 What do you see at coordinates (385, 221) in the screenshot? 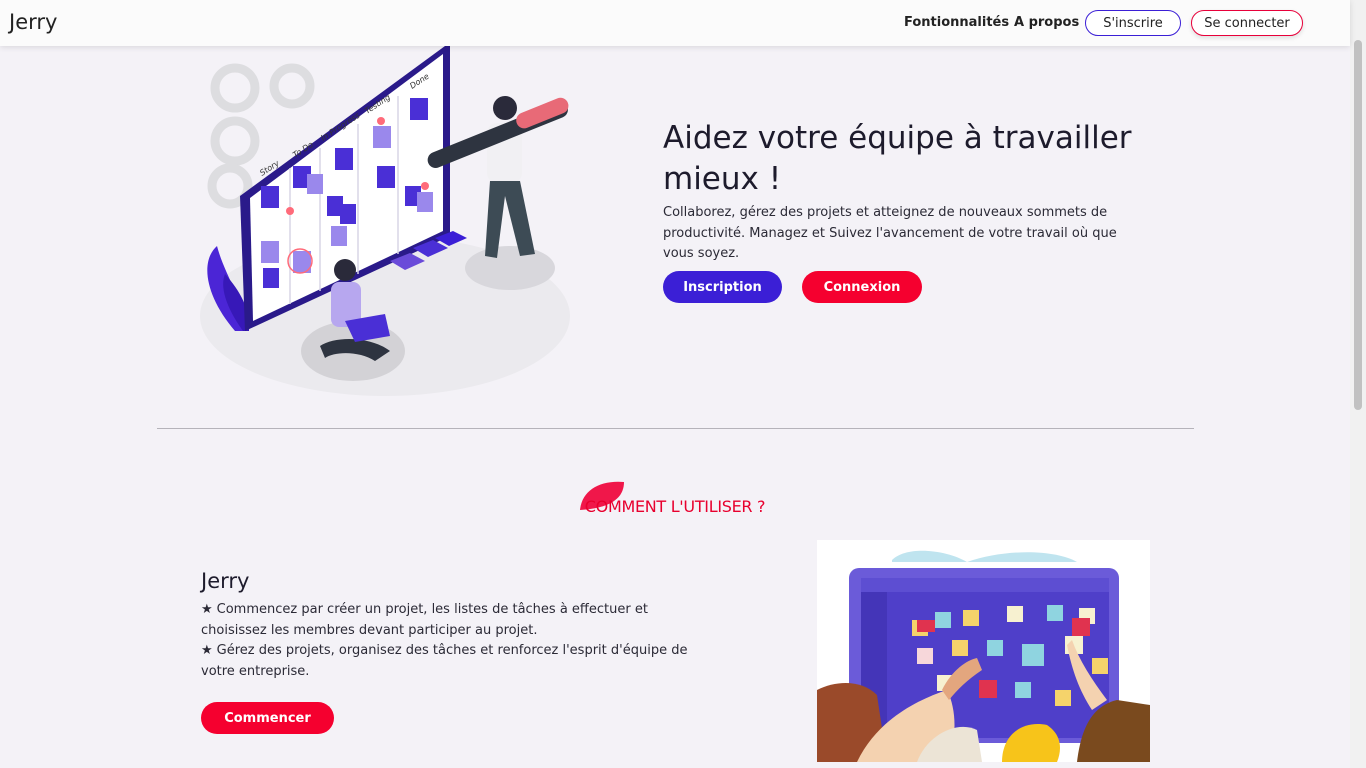
I see `kanban-board-illustration: Story To Do In Progress Testing Done` at bounding box center [385, 221].